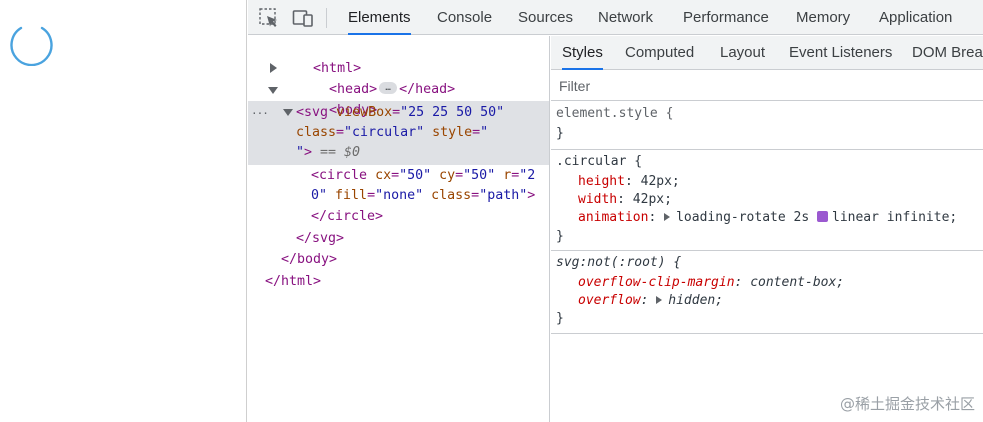 The height and width of the screenshot is (422, 983). I want to click on svg-viewbox-value: "25 25 50 50", so click(452, 112).